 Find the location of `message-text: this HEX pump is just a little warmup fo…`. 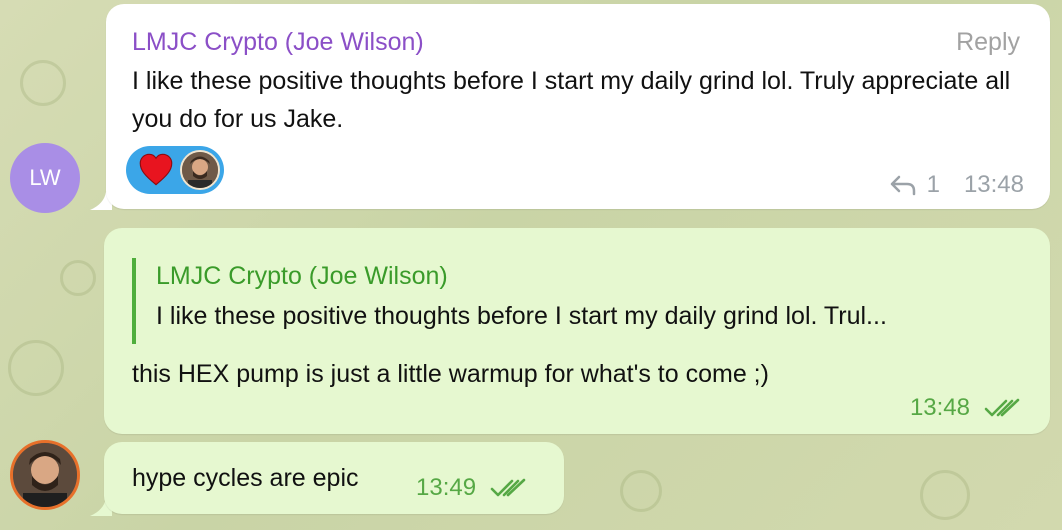

message-text: this HEX pump is just a little warmup fo… is located at coordinates (450, 374).